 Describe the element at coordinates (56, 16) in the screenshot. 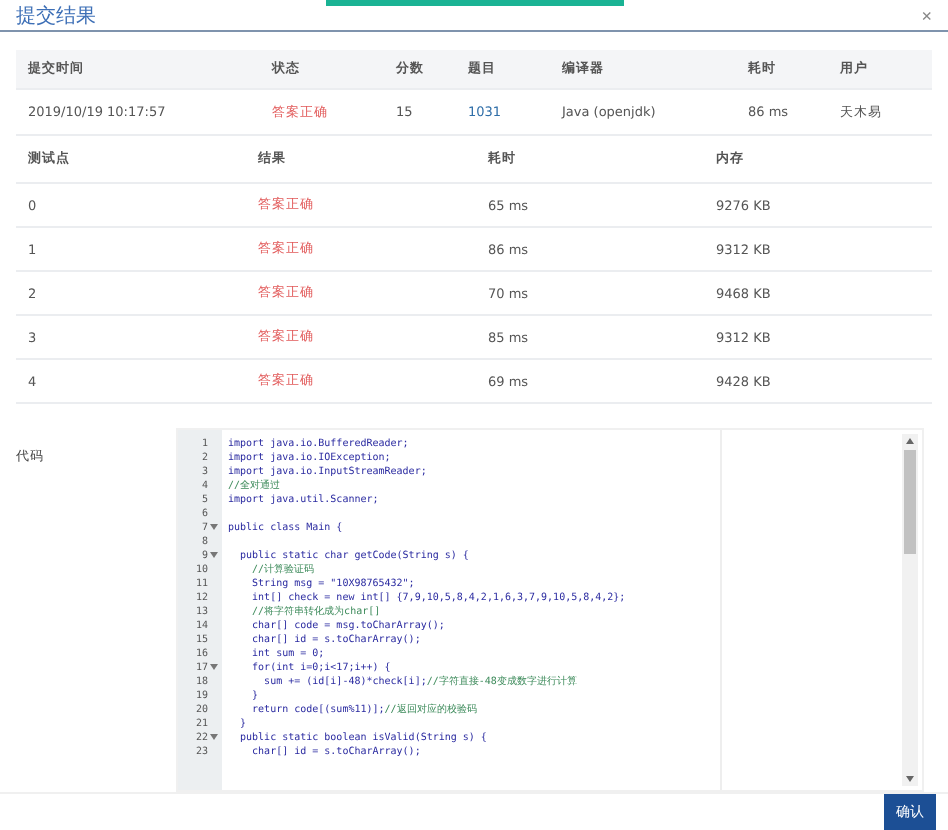

I see `dialog-title: 提交结果` at that location.